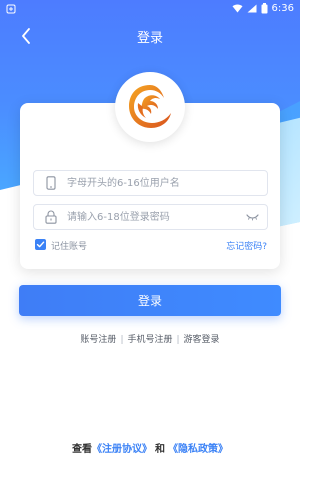  Describe the element at coordinates (122, 449) in the screenshot. I see `register-agreement-link: 《注册协议》` at that location.